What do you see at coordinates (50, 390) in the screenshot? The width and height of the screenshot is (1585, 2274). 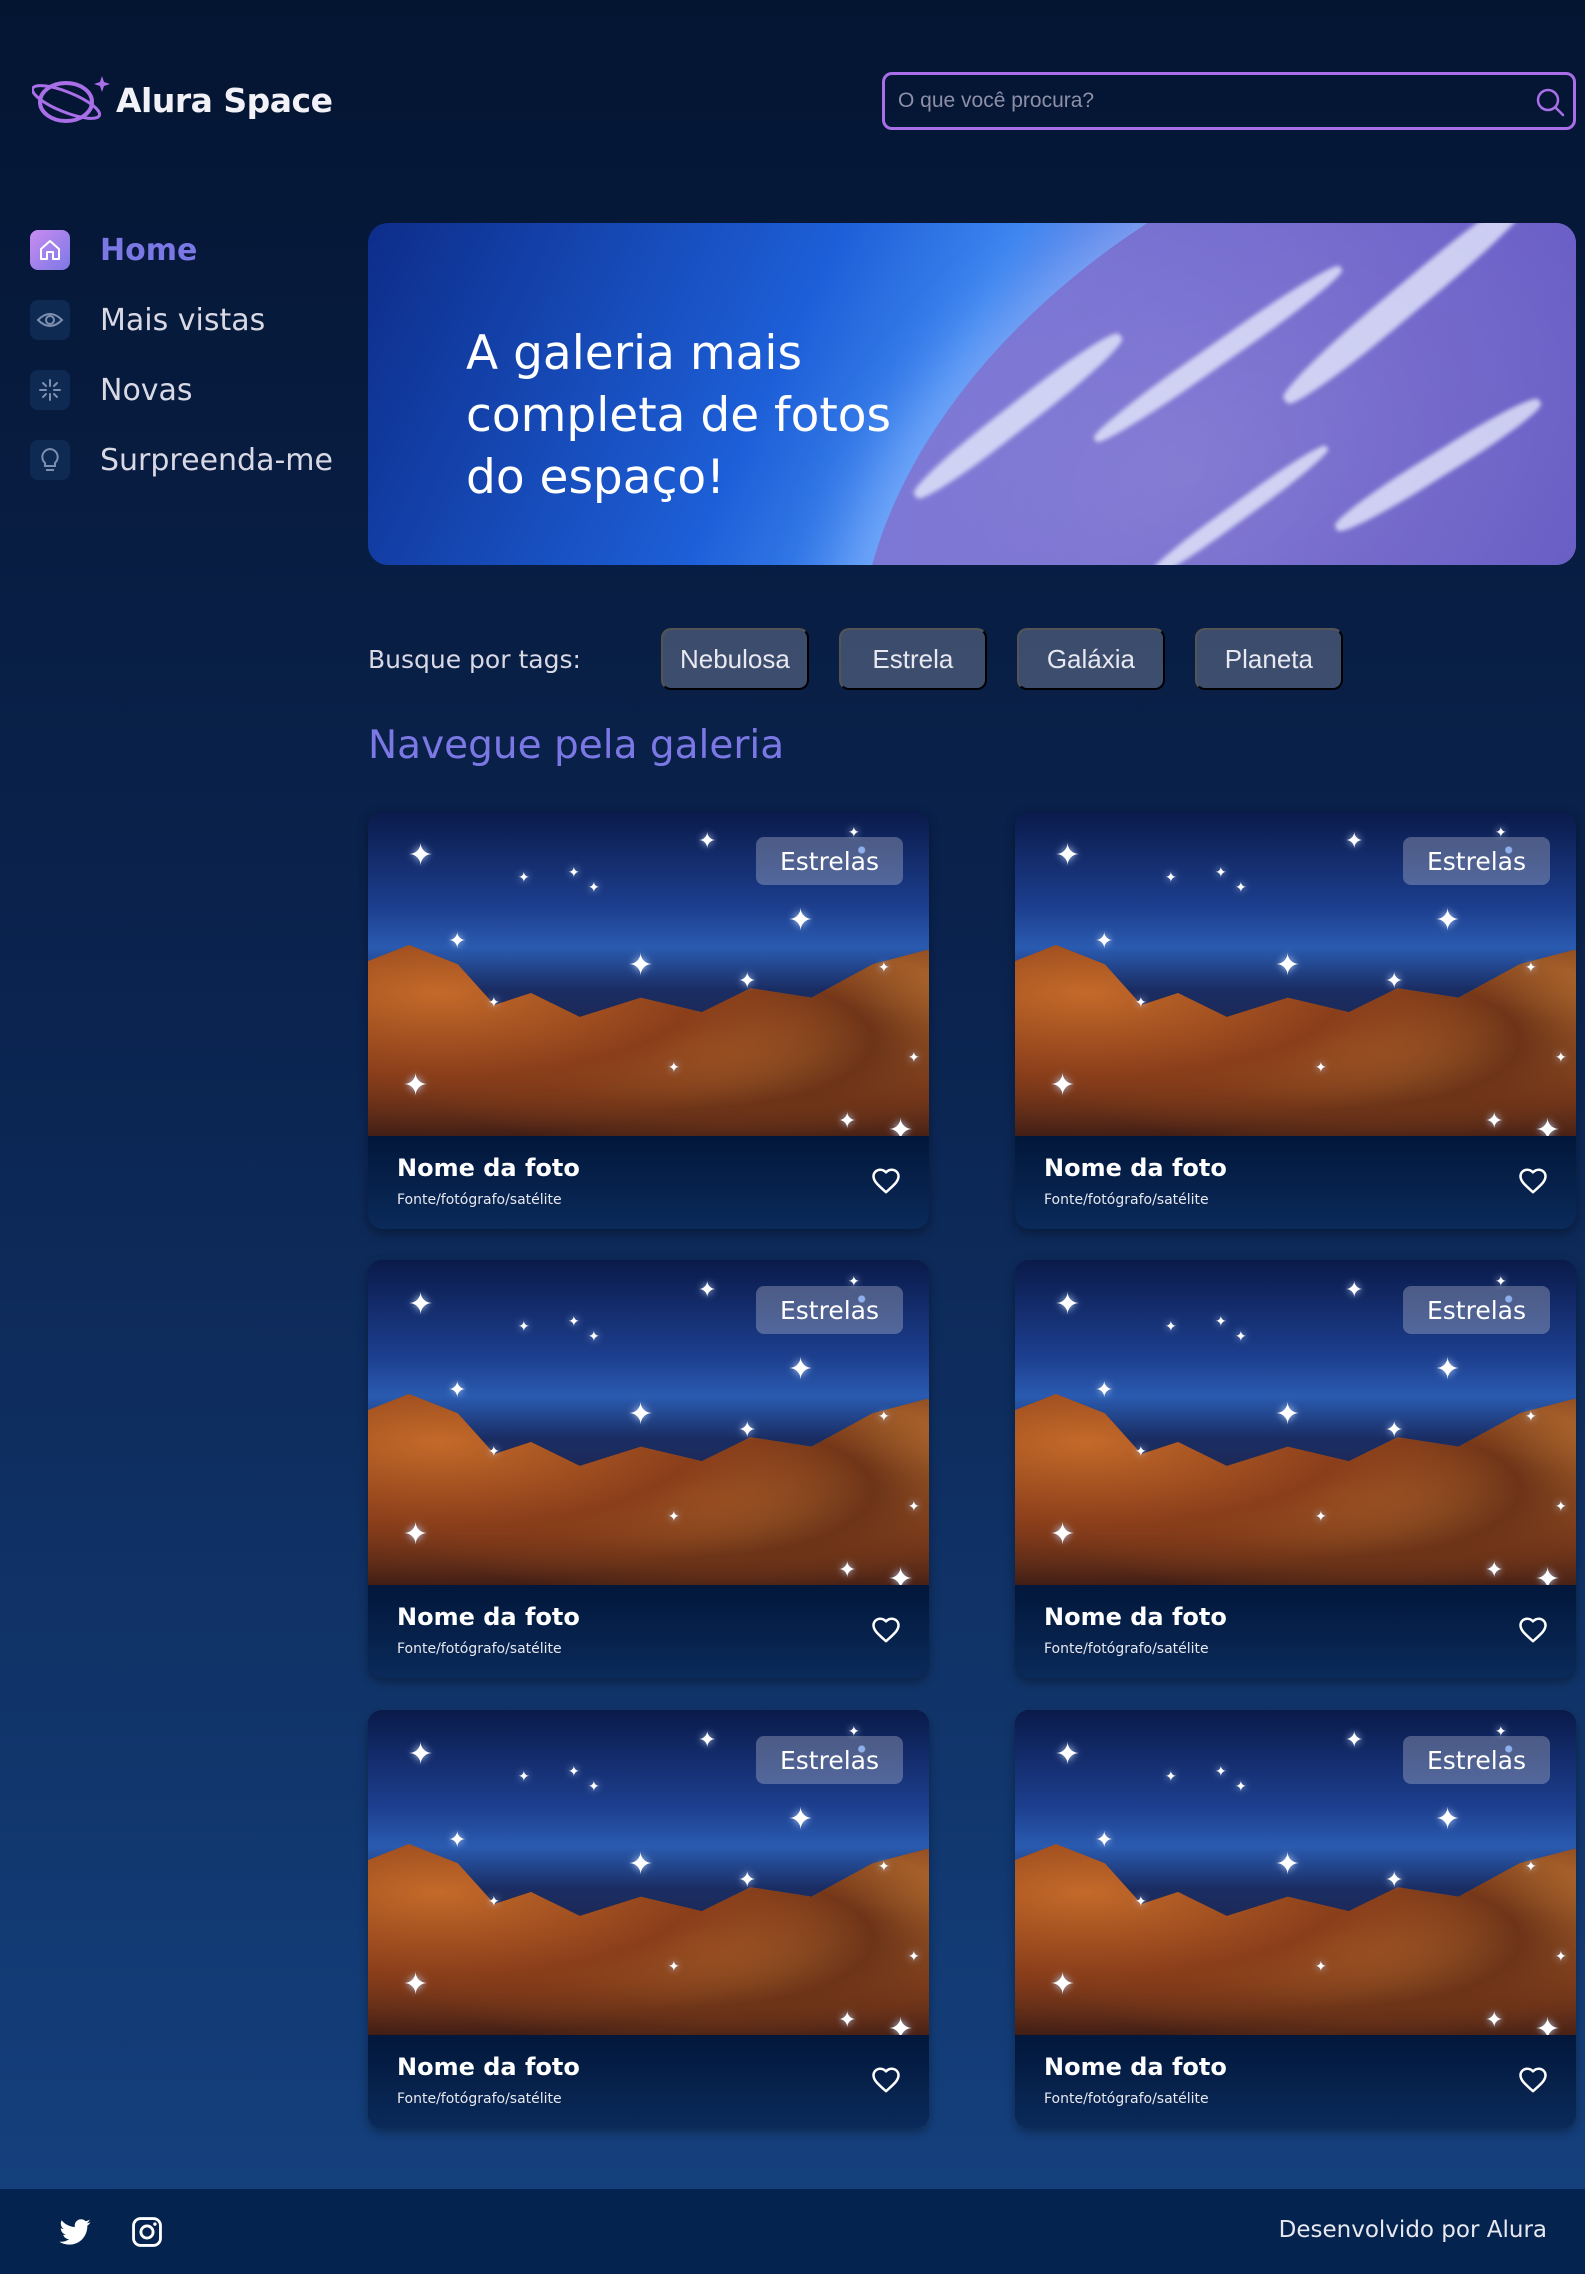 I see `sparkle-icon` at bounding box center [50, 390].